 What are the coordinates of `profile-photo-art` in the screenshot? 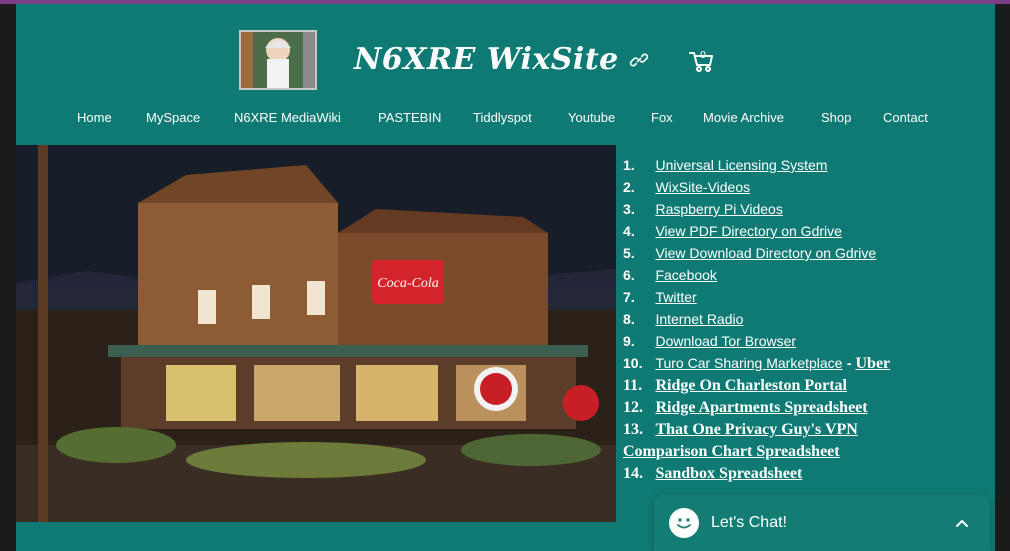 It's located at (278, 60).